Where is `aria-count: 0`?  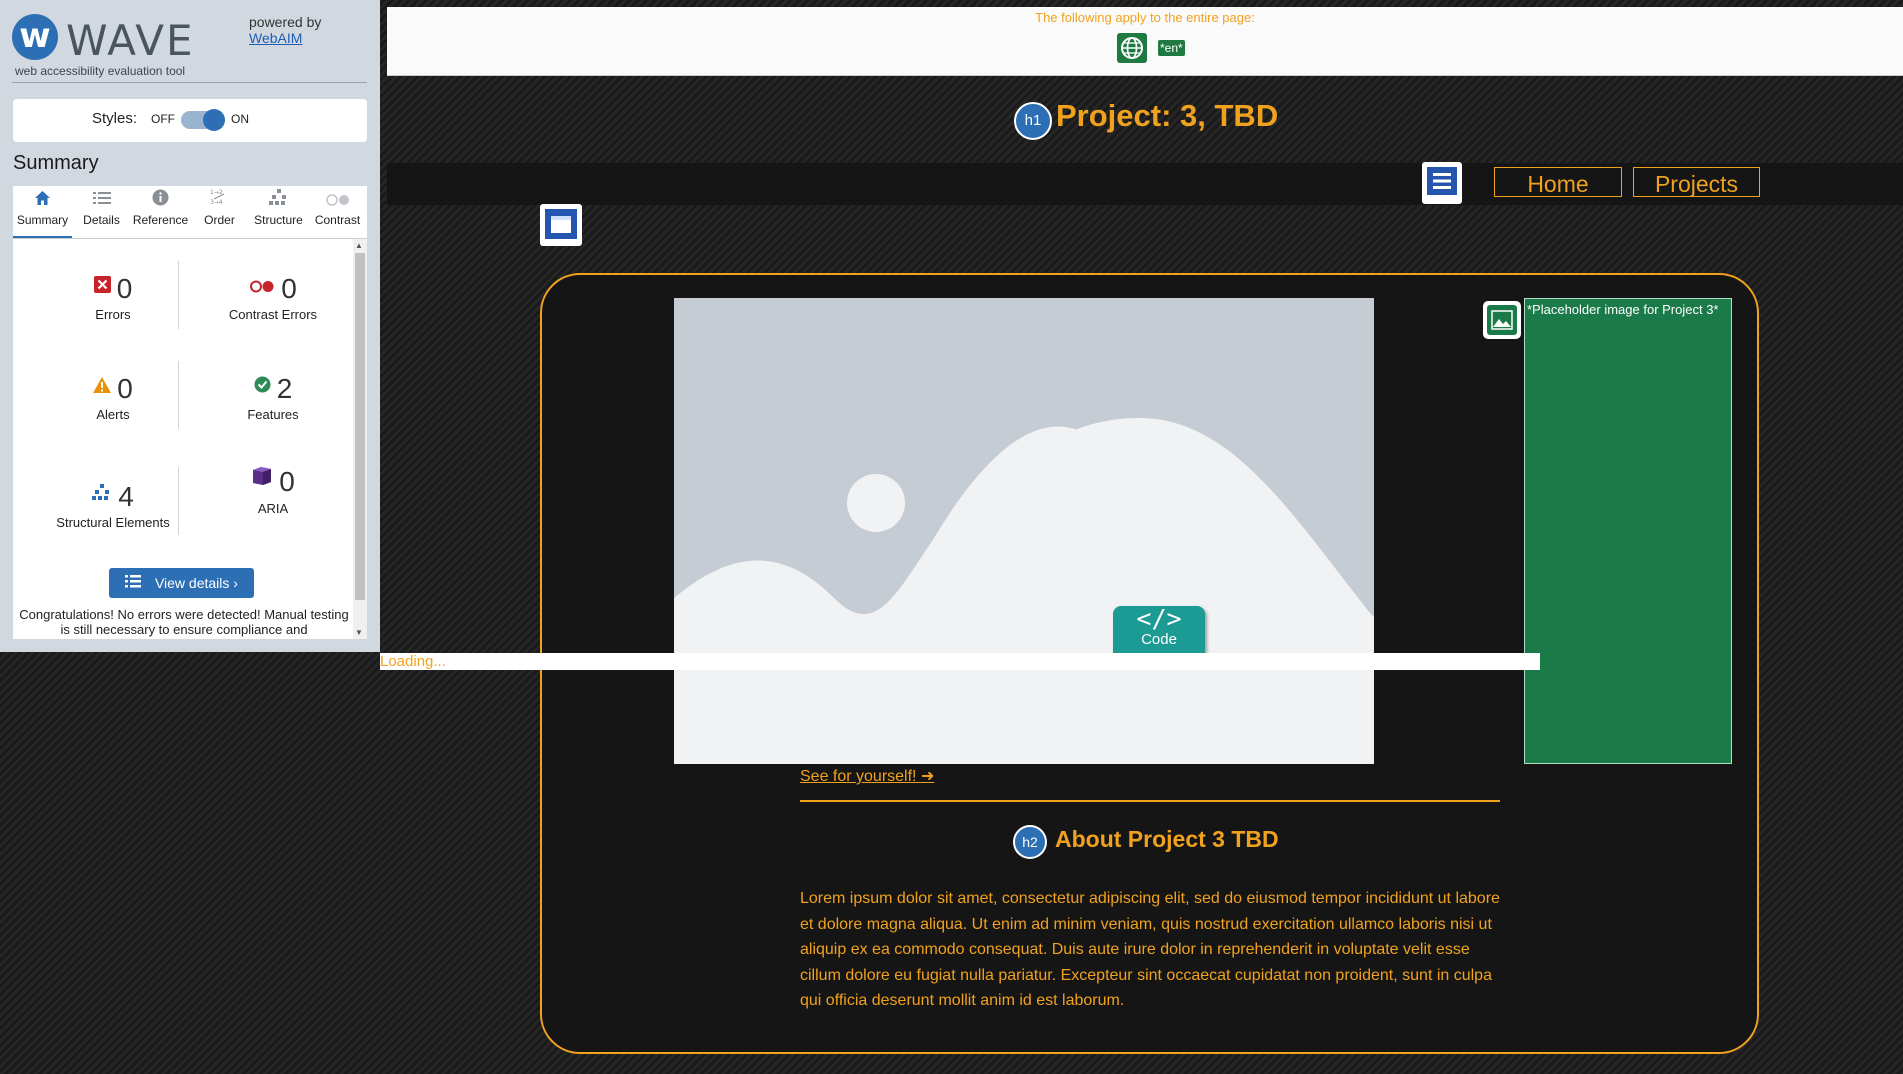
aria-count: 0 is located at coordinates (287, 481).